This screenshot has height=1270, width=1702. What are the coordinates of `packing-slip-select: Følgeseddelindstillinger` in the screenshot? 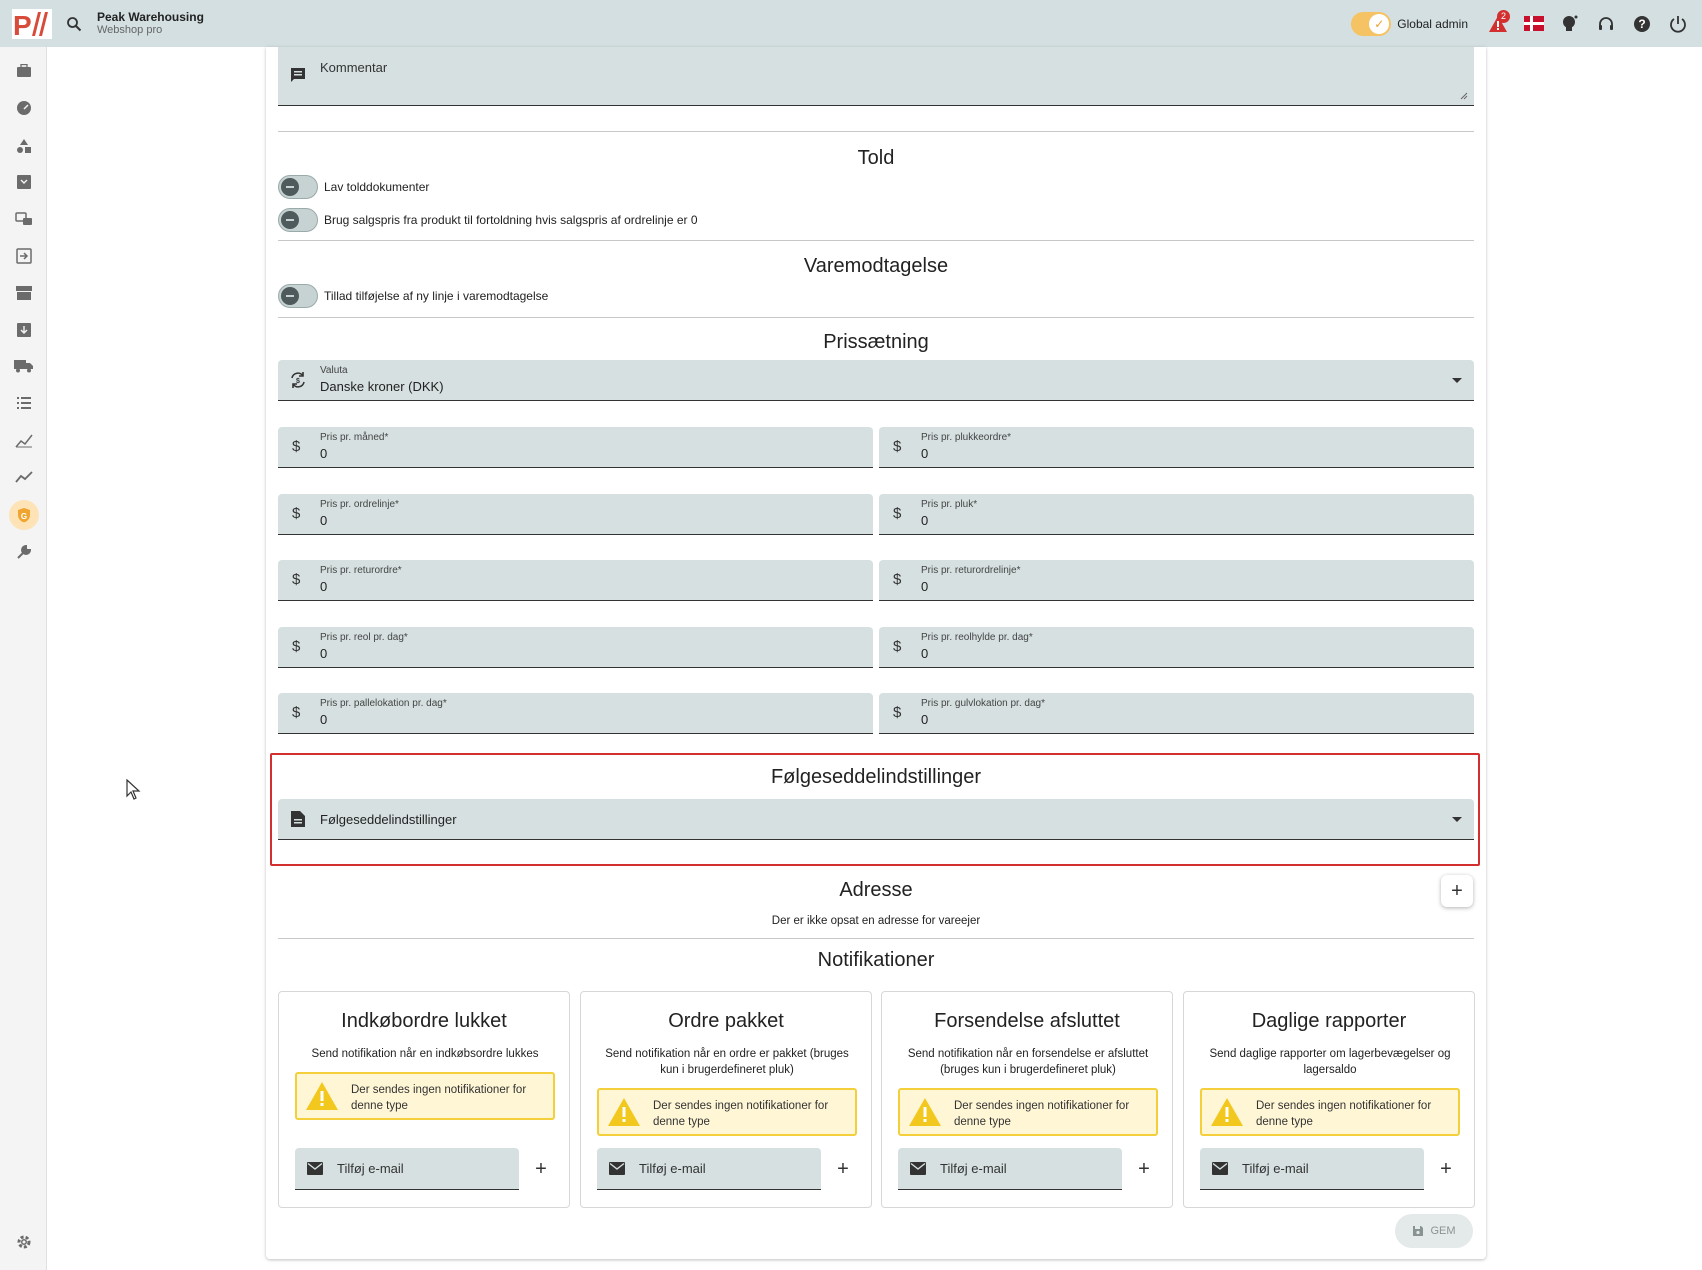 It's located at (876, 819).